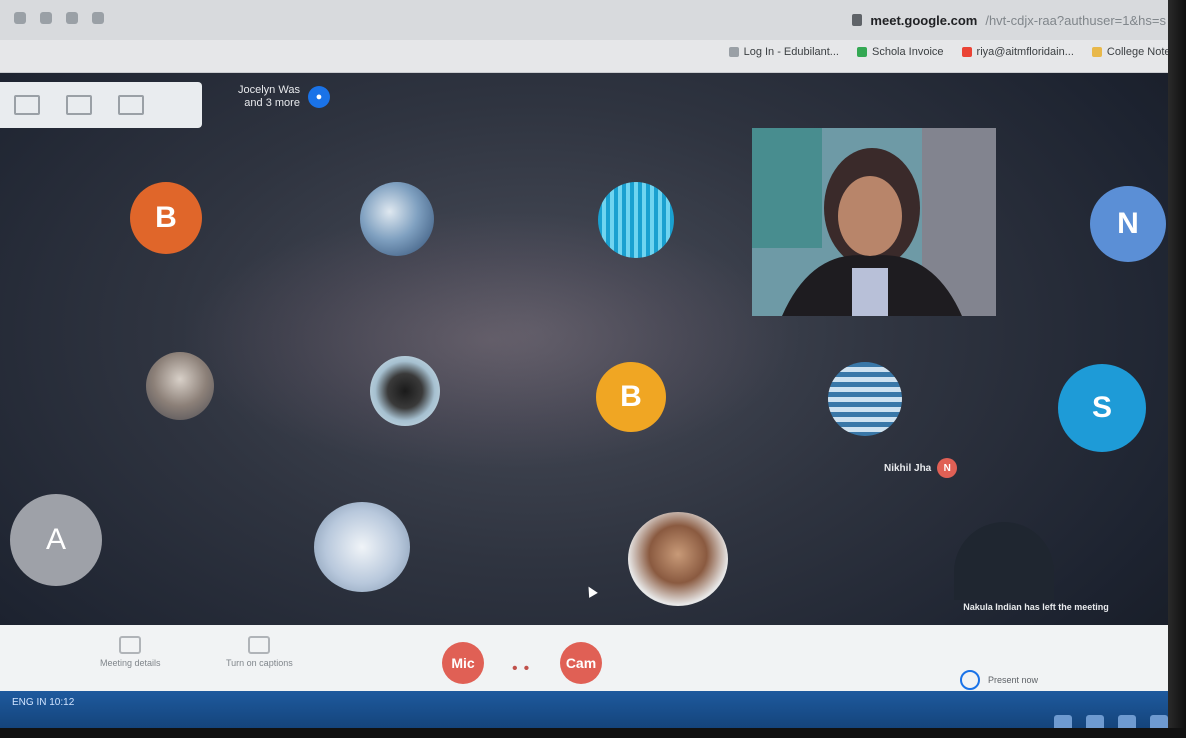  What do you see at coordinates (79, 105) in the screenshot?
I see `tile-layout-icon` at bounding box center [79, 105].